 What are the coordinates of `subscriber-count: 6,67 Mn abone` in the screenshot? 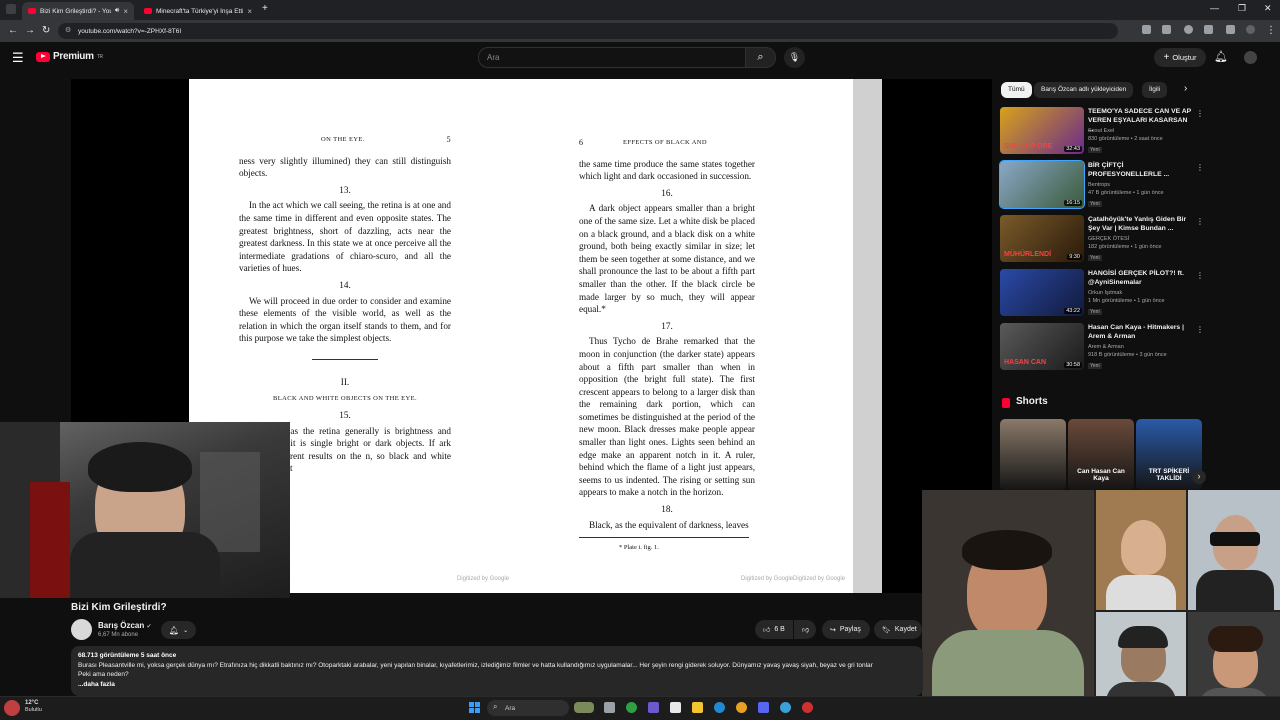 It's located at (118, 635).